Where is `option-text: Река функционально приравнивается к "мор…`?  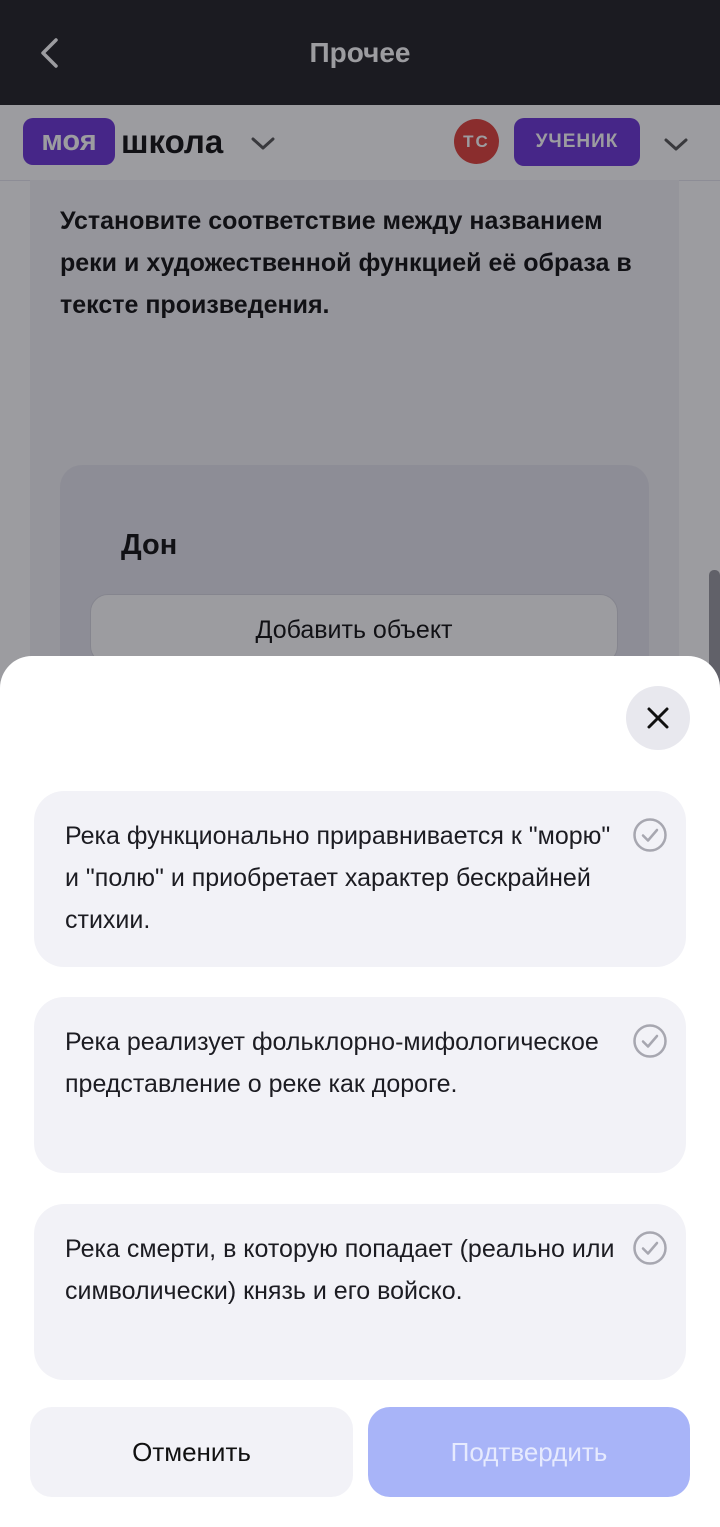 option-text: Река функционально приравнивается к "мор… is located at coordinates (338, 878).